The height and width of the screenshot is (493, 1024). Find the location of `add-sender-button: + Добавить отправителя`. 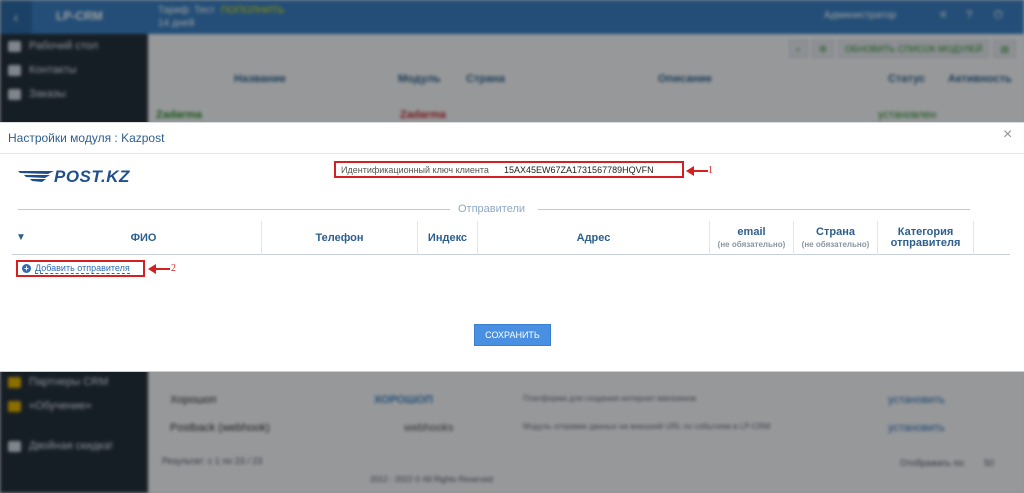

add-sender-button: + Добавить отправителя is located at coordinates (80, 268).